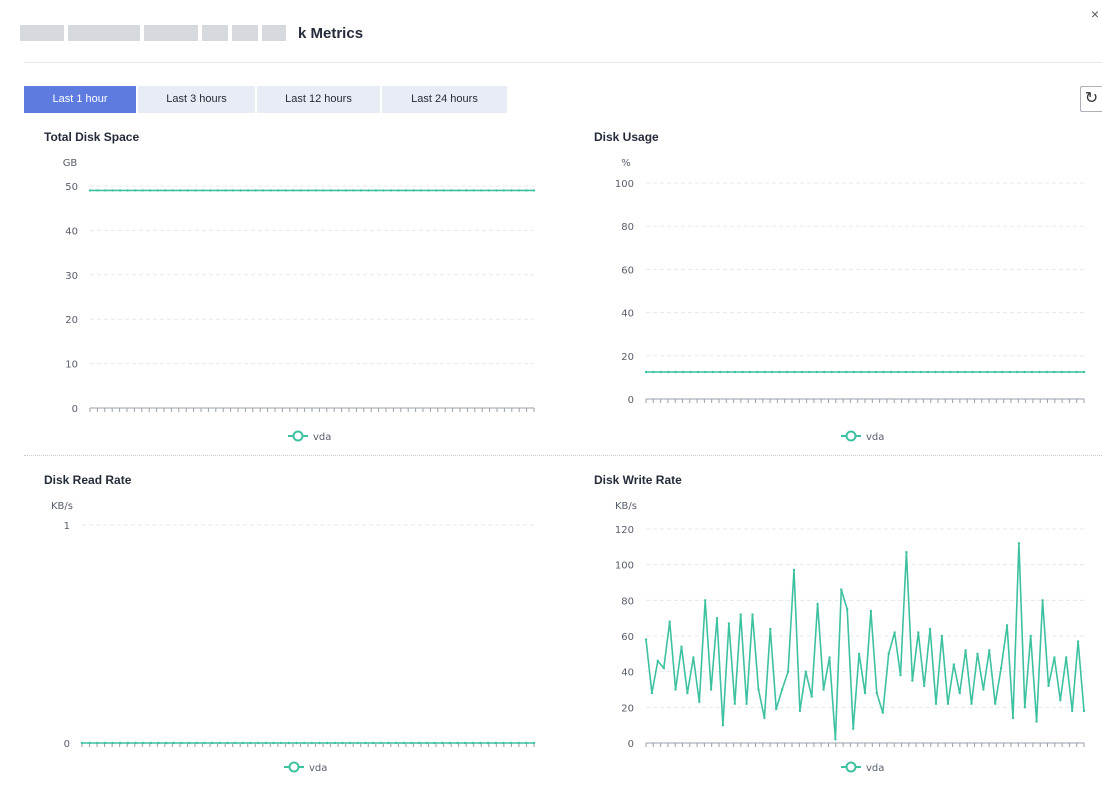 The height and width of the screenshot is (787, 1102). I want to click on y-tick-label: 10, so click(71, 365).